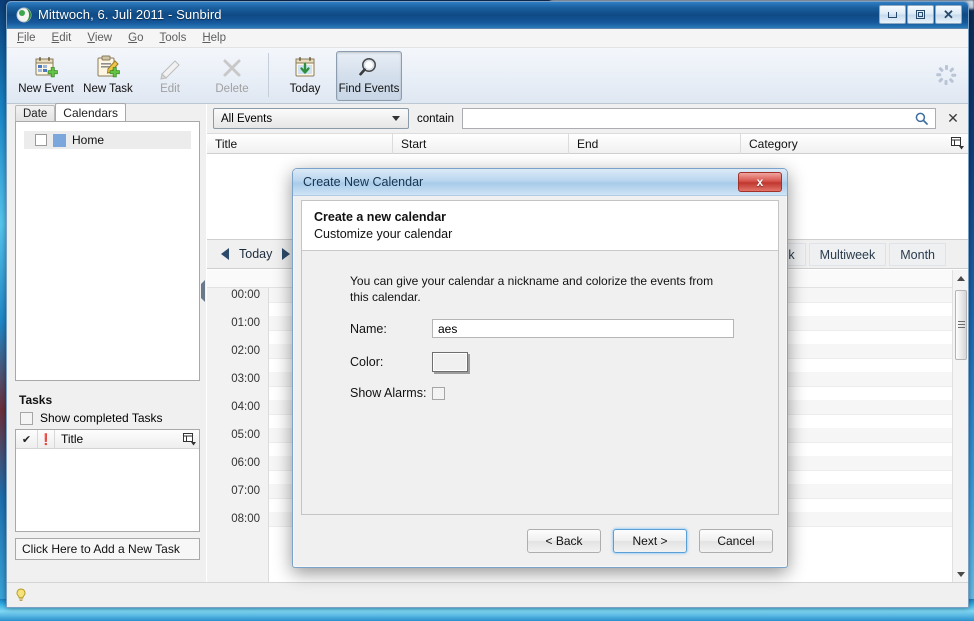 The image size is (974, 621). I want to click on tasks-grid: ✔ ❗ Title, so click(107, 480).